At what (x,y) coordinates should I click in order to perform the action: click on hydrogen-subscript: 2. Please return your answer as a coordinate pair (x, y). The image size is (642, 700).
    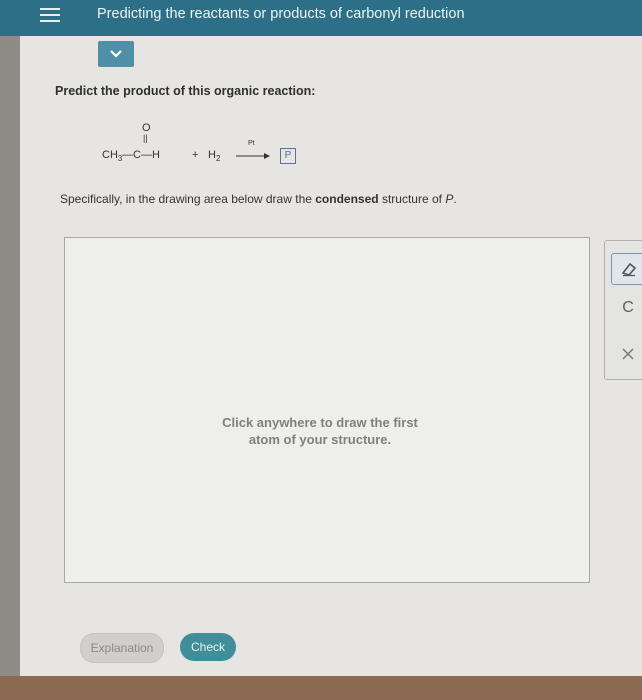
    Looking at the image, I should click on (218, 159).